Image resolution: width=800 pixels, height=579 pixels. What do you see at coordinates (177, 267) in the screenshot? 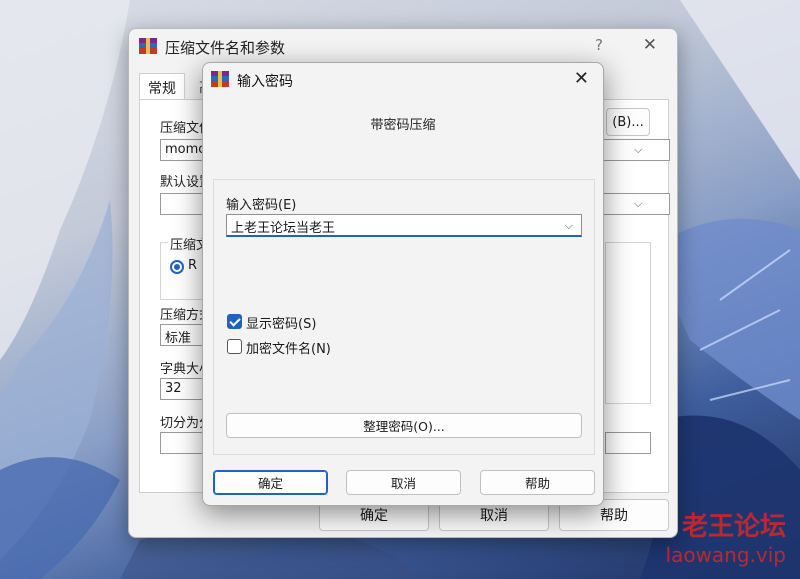
I see `rar-radio` at bounding box center [177, 267].